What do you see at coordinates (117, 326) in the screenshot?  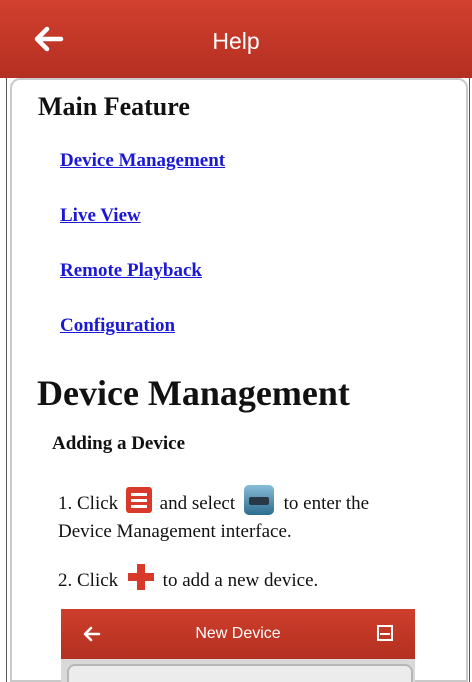 I see `link-configuration: Configuration` at bounding box center [117, 326].